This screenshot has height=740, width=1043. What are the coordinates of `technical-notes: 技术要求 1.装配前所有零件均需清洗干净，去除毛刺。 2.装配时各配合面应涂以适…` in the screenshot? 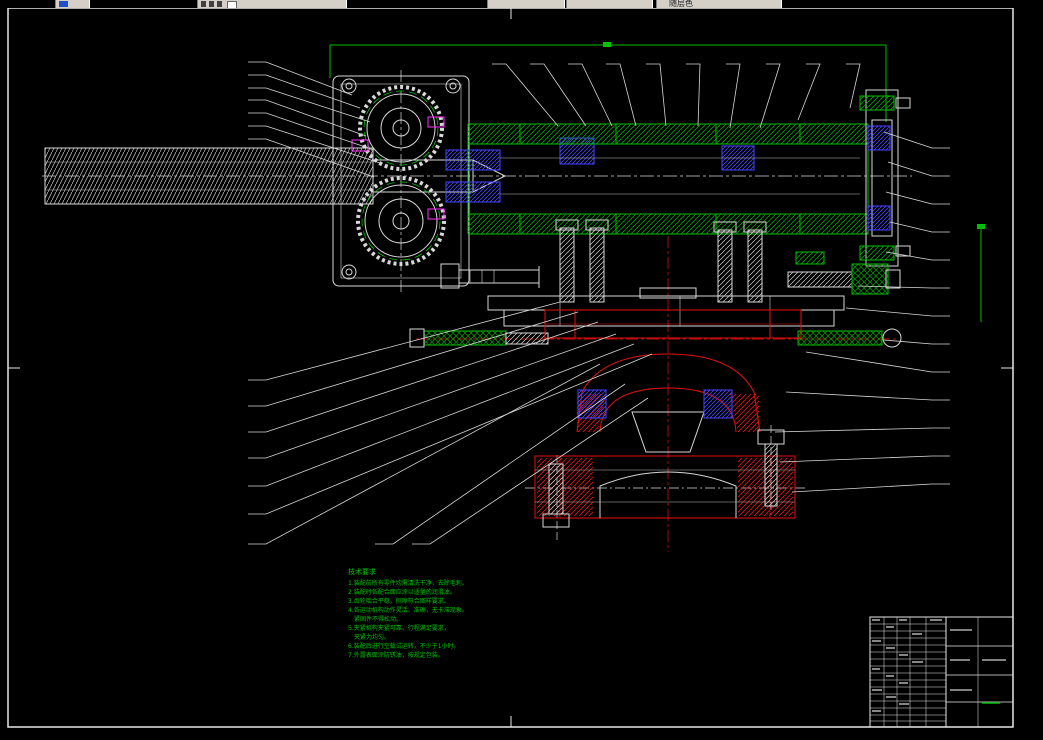 It's located at (423, 614).